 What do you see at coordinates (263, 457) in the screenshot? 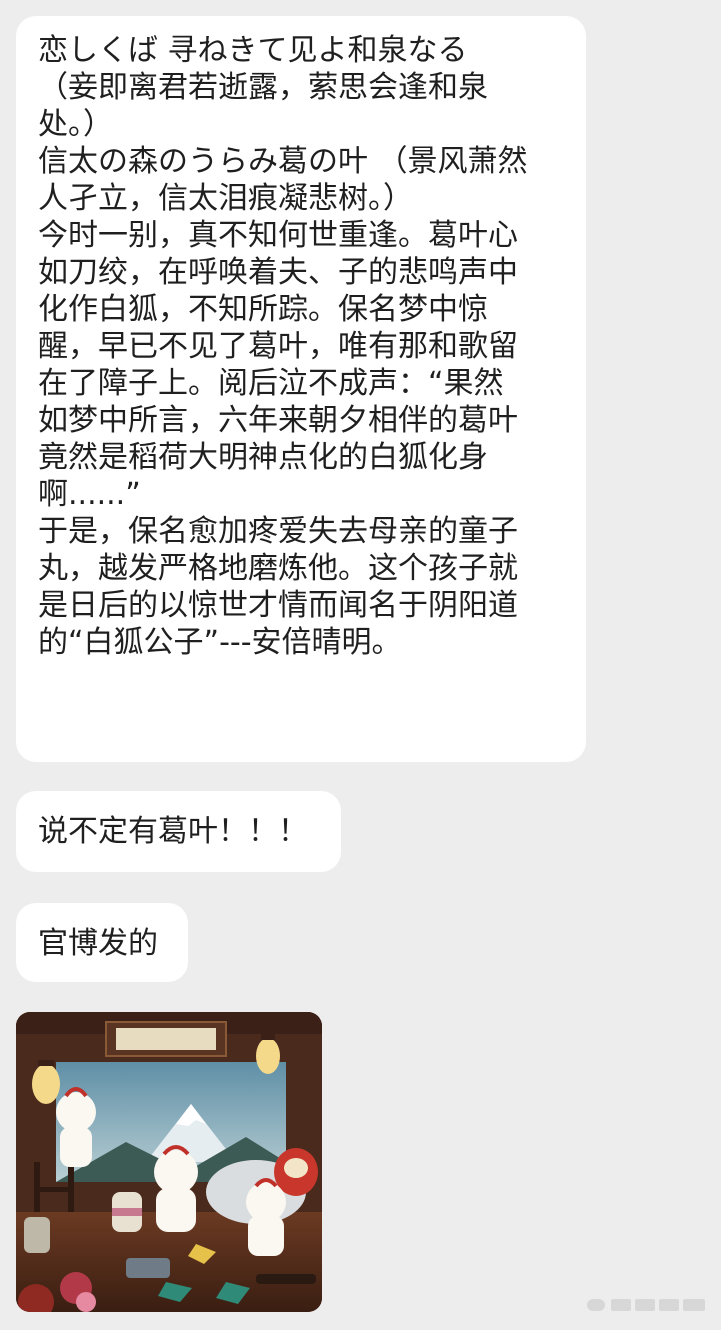
I see `message-line: 竟然是稻荷大明神点化的白狐化身` at bounding box center [263, 457].